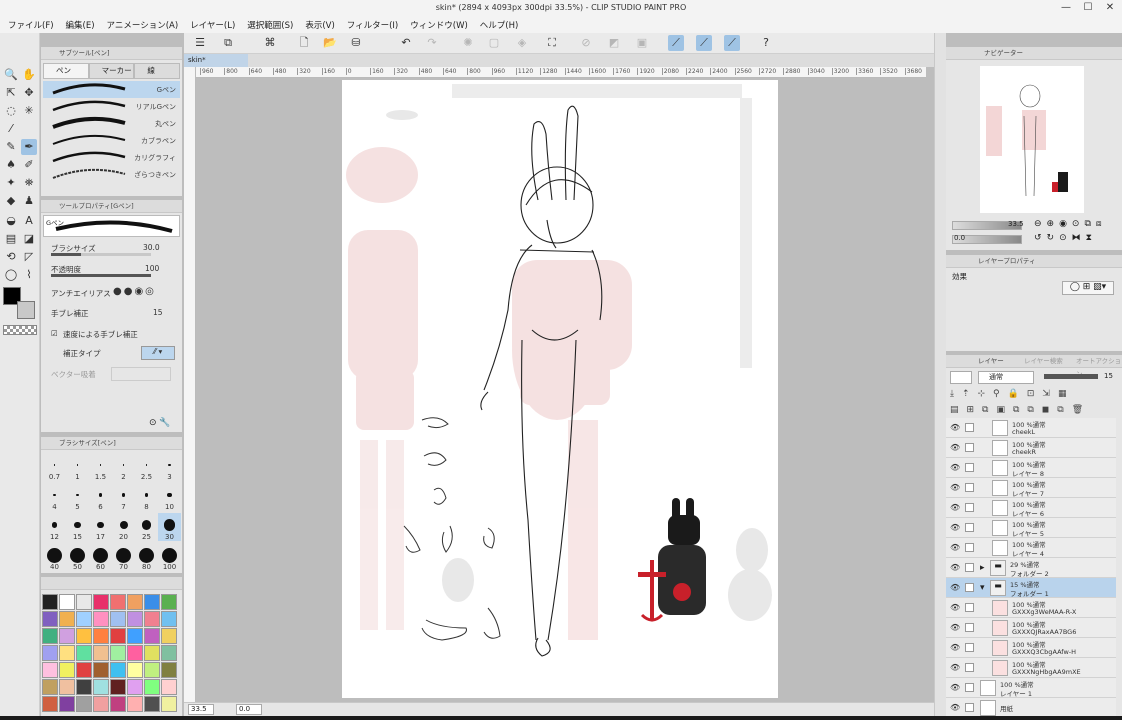  What do you see at coordinates (1071, 376) in the screenshot?
I see `layer-opacity-slider` at bounding box center [1071, 376].